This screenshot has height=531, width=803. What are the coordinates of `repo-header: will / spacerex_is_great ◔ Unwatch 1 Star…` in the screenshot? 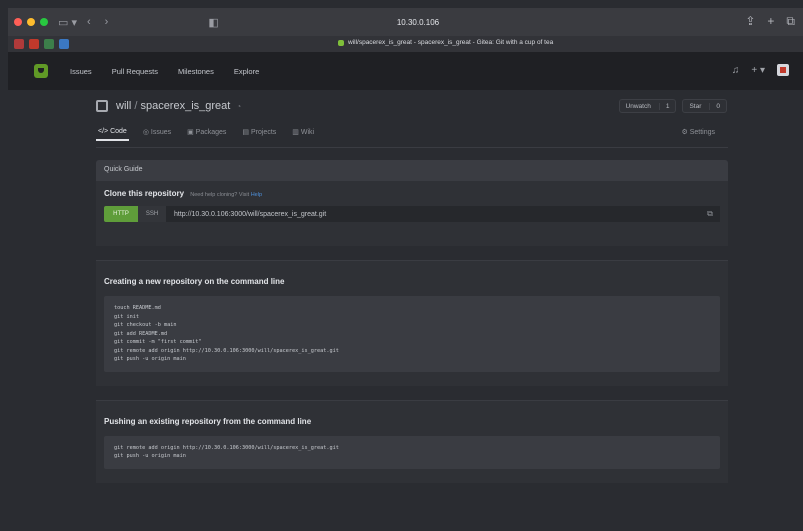 It's located at (405, 120).